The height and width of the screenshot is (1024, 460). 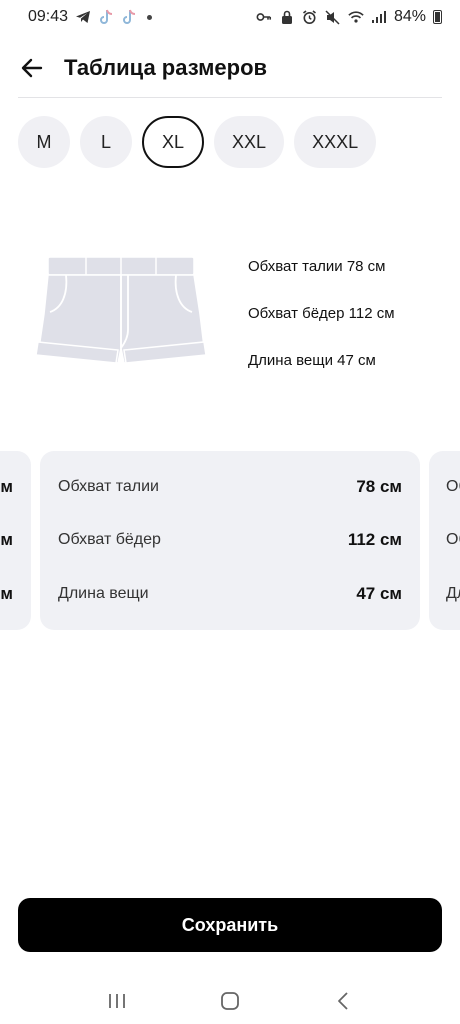 I want to click on card-label: Дл, so click(x=453, y=593).